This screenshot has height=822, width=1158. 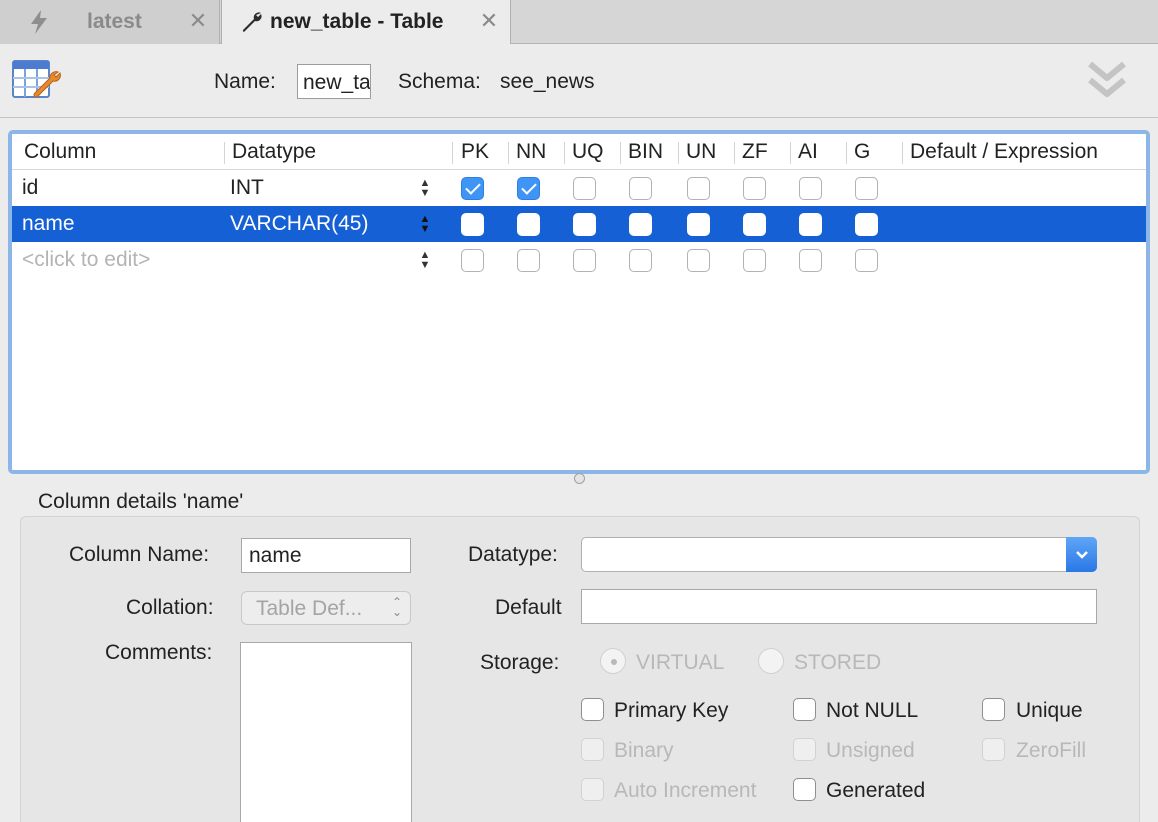 I want to click on table-row: id INT ▲ ▼, so click(x=579, y=188).